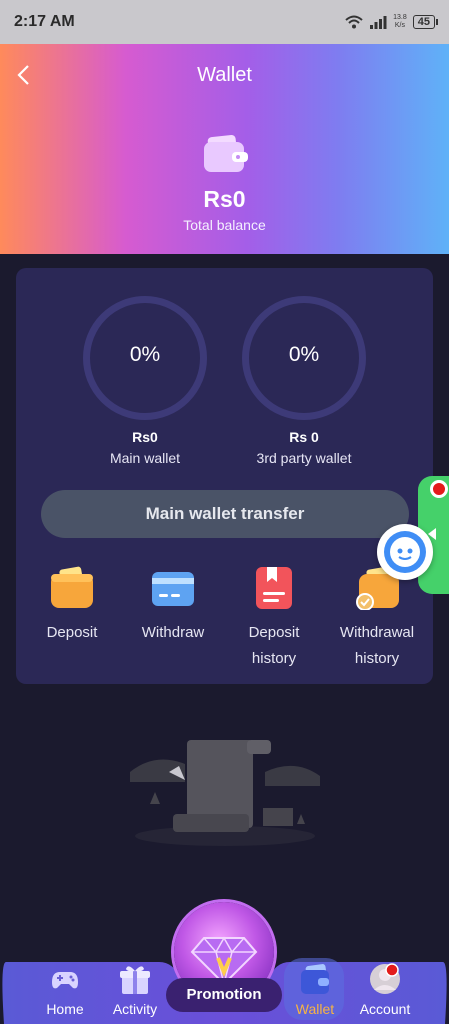 The image size is (449, 1024). I want to click on main-wallet-progress-ring: 0%, so click(145, 358).